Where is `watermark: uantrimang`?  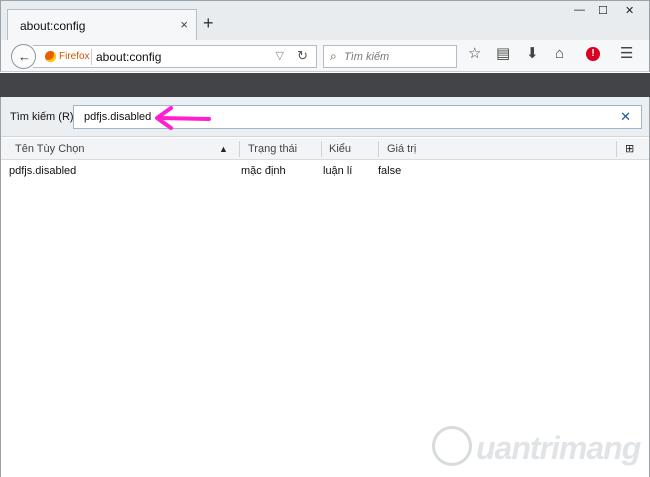
watermark: uantrimang is located at coordinates (540, 449).